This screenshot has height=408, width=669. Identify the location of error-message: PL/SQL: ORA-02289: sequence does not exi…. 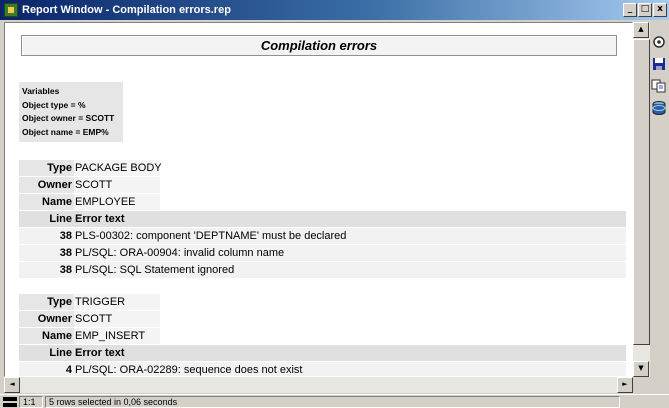
(350, 369).